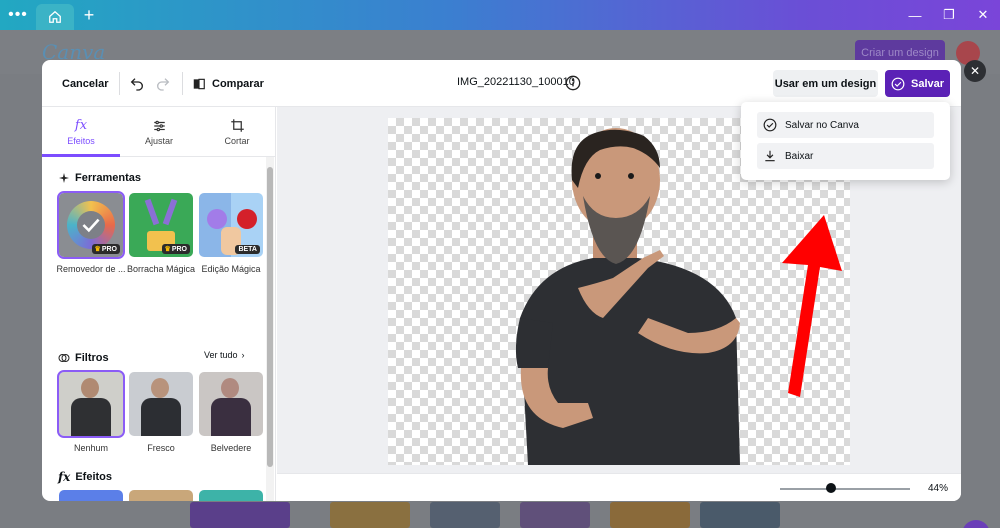 The width and height of the screenshot is (1000, 528). What do you see at coordinates (64, 178) in the screenshot?
I see `sparkle-icon` at bounding box center [64, 178].